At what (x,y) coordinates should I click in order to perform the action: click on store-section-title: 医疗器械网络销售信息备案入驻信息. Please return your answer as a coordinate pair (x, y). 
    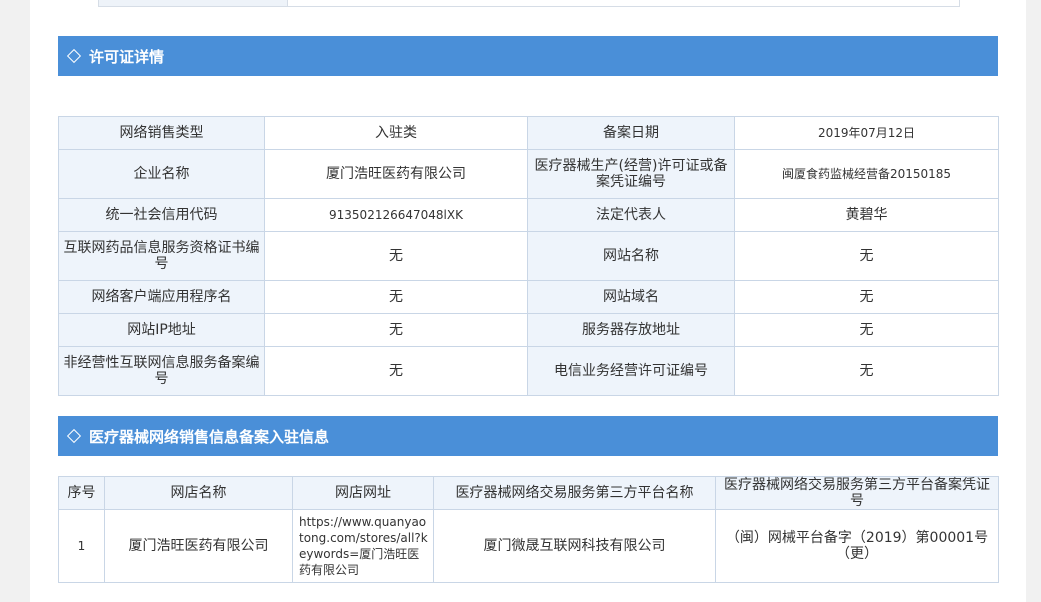
    Looking at the image, I should click on (209, 436).